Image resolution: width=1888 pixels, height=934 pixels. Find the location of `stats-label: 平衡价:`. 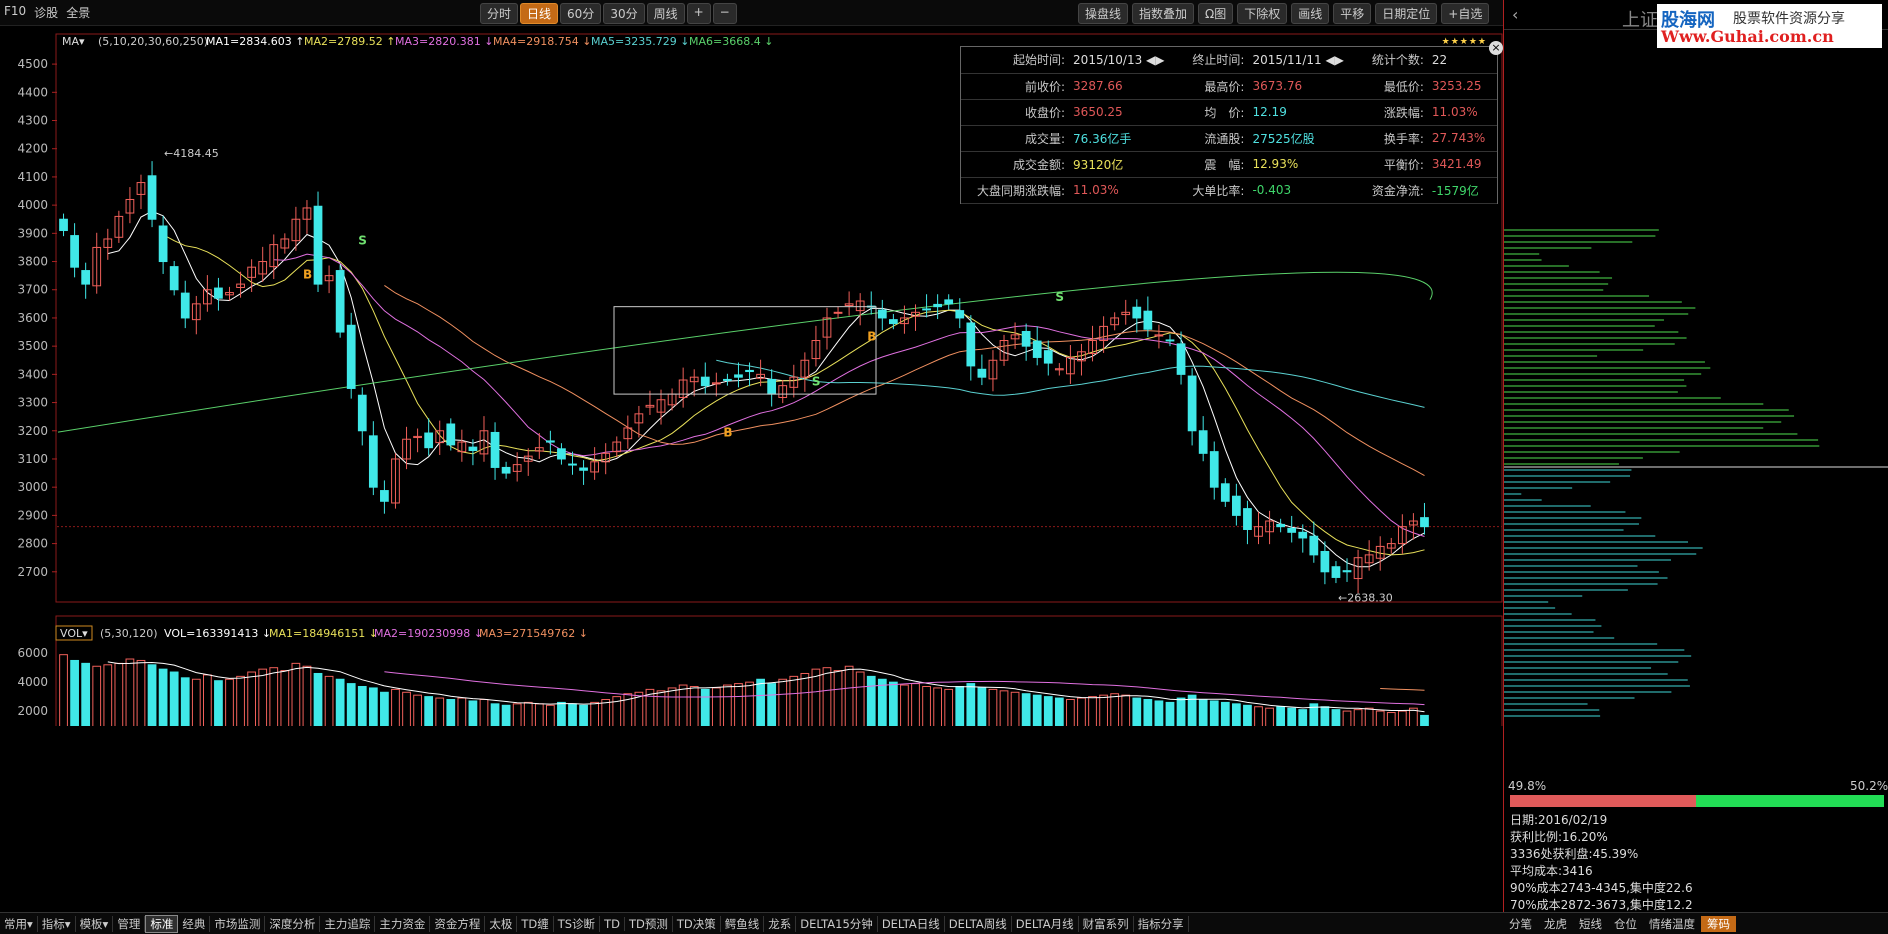

stats-label: 平衡价: is located at coordinates (1394, 164).